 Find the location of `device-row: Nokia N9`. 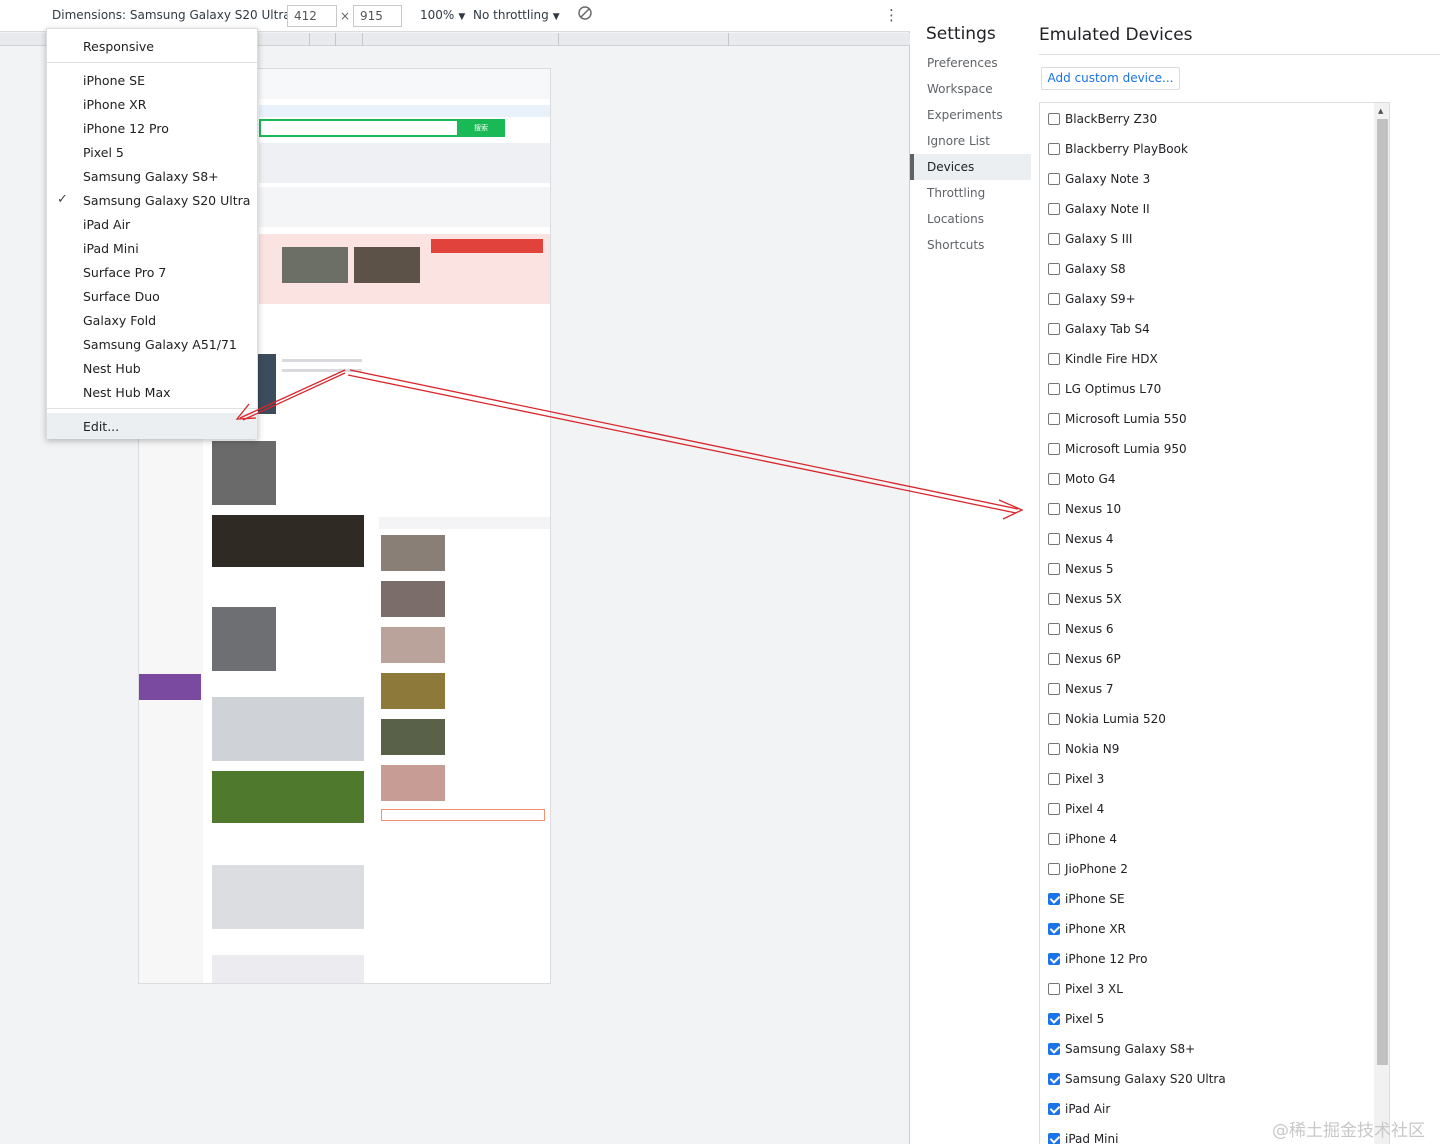

device-row: Nokia N9 is located at coordinates (1205, 749).